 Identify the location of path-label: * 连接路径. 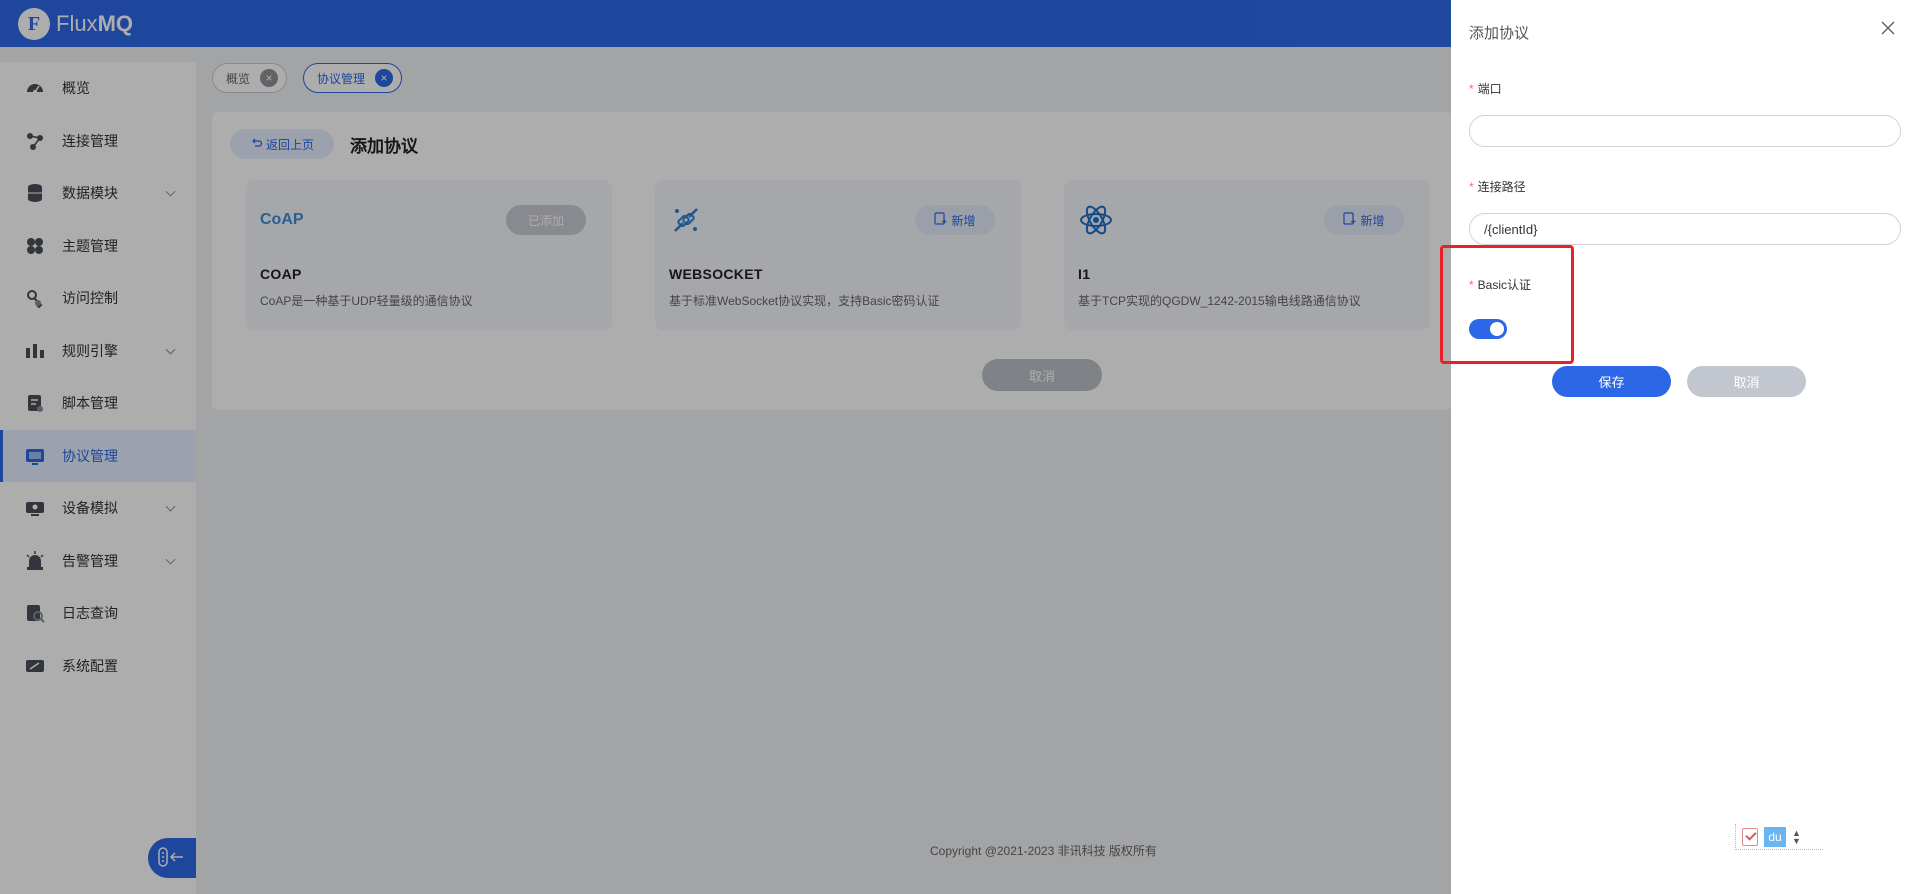
(1497, 187).